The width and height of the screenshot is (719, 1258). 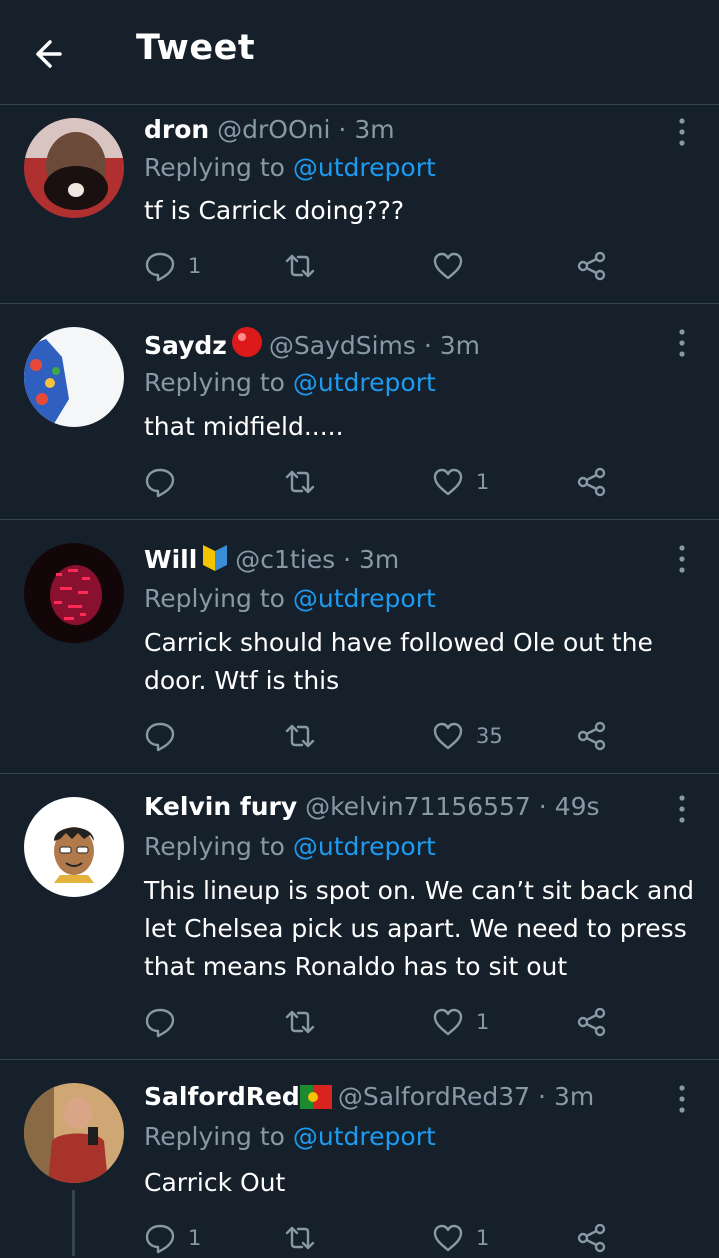 What do you see at coordinates (285, 559) in the screenshot?
I see `username: @c1ties` at bounding box center [285, 559].